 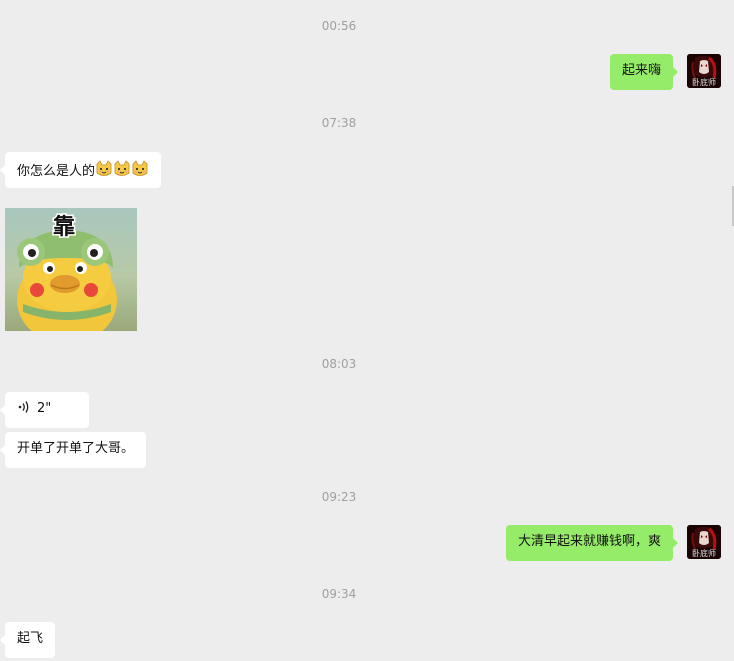 I want to click on message-text: 起飞, so click(x=30, y=638).